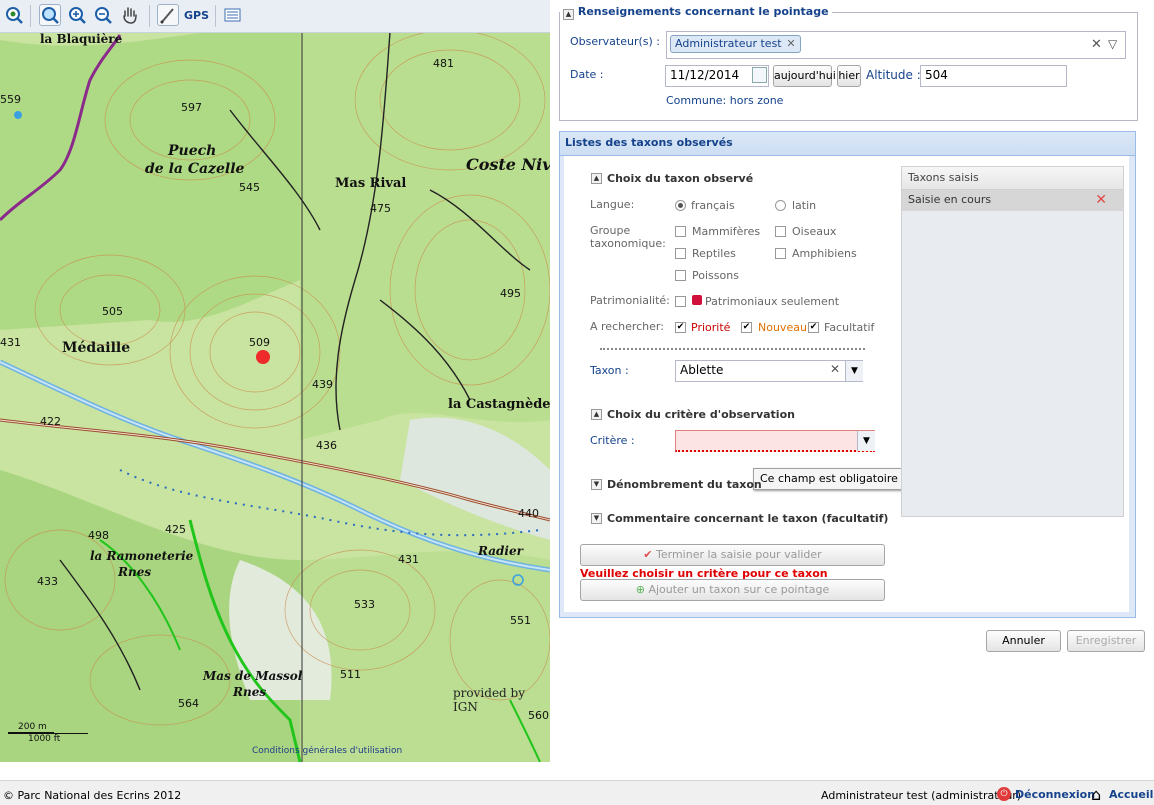 The width and height of the screenshot is (1154, 805). What do you see at coordinates (1101, 200) in the screenshot?
I see `delete-icon: ✕` at bounding box center [1101, 200].